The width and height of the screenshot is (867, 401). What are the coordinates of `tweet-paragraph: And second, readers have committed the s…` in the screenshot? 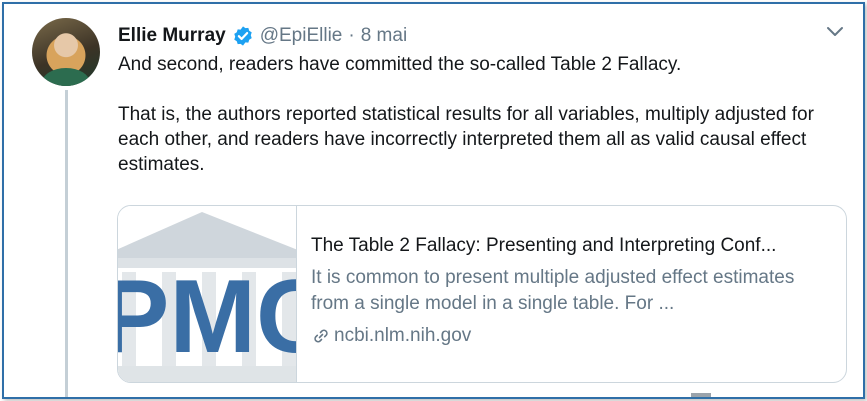 It's located at (400, 64).